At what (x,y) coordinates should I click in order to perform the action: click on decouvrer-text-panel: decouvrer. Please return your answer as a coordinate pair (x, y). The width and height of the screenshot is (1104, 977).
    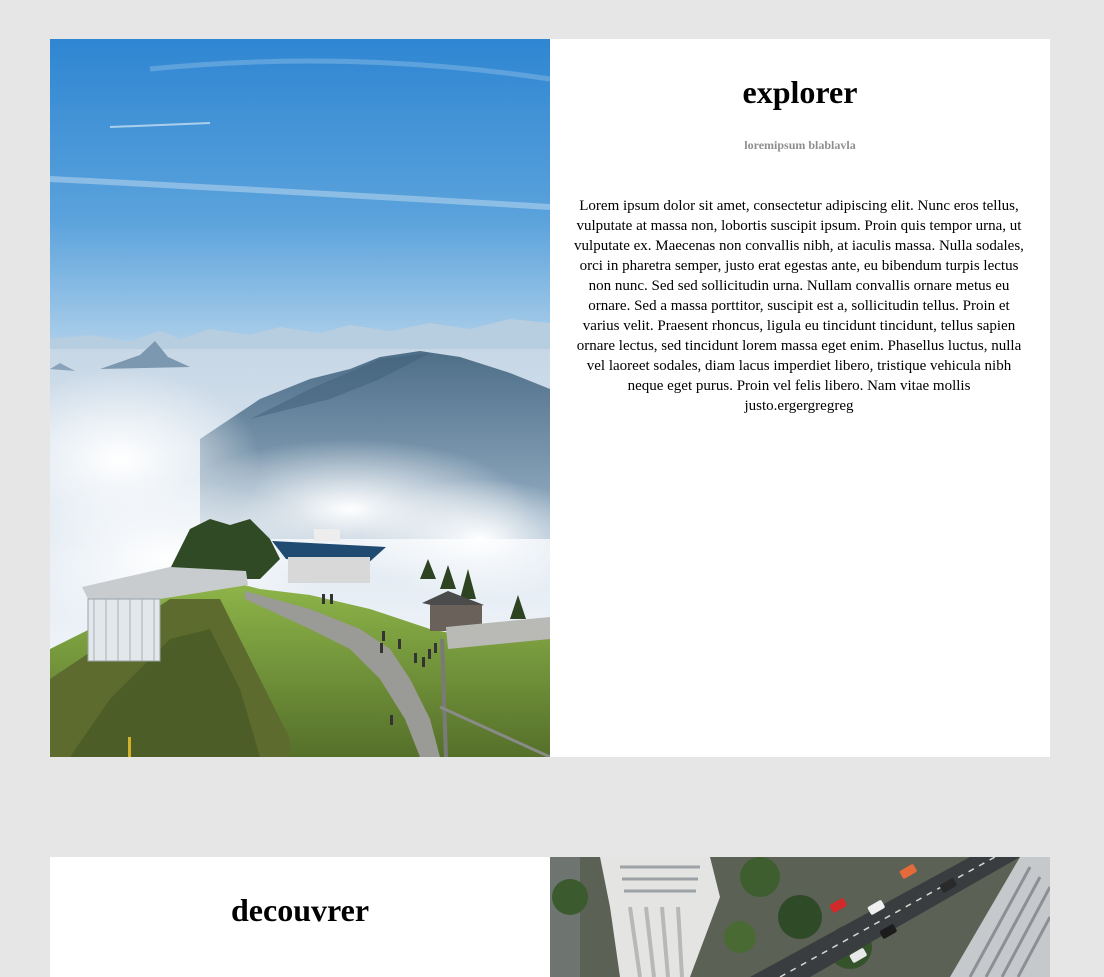
    Looking at the image, I should click on (300, 917).